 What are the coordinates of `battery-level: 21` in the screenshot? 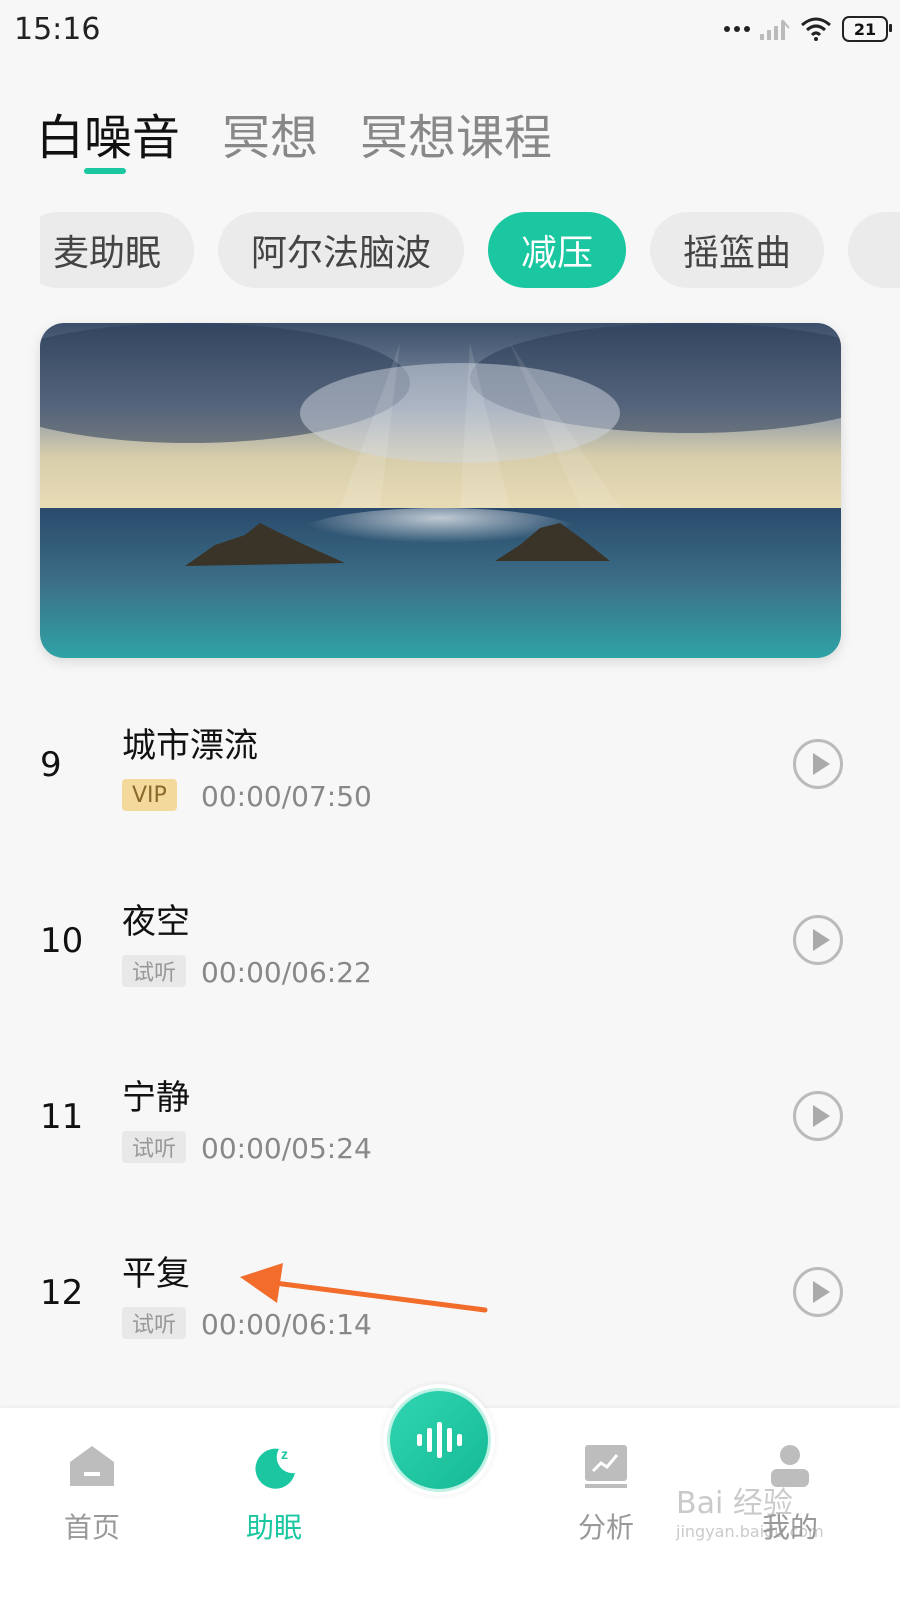 It's located at (865, 29).